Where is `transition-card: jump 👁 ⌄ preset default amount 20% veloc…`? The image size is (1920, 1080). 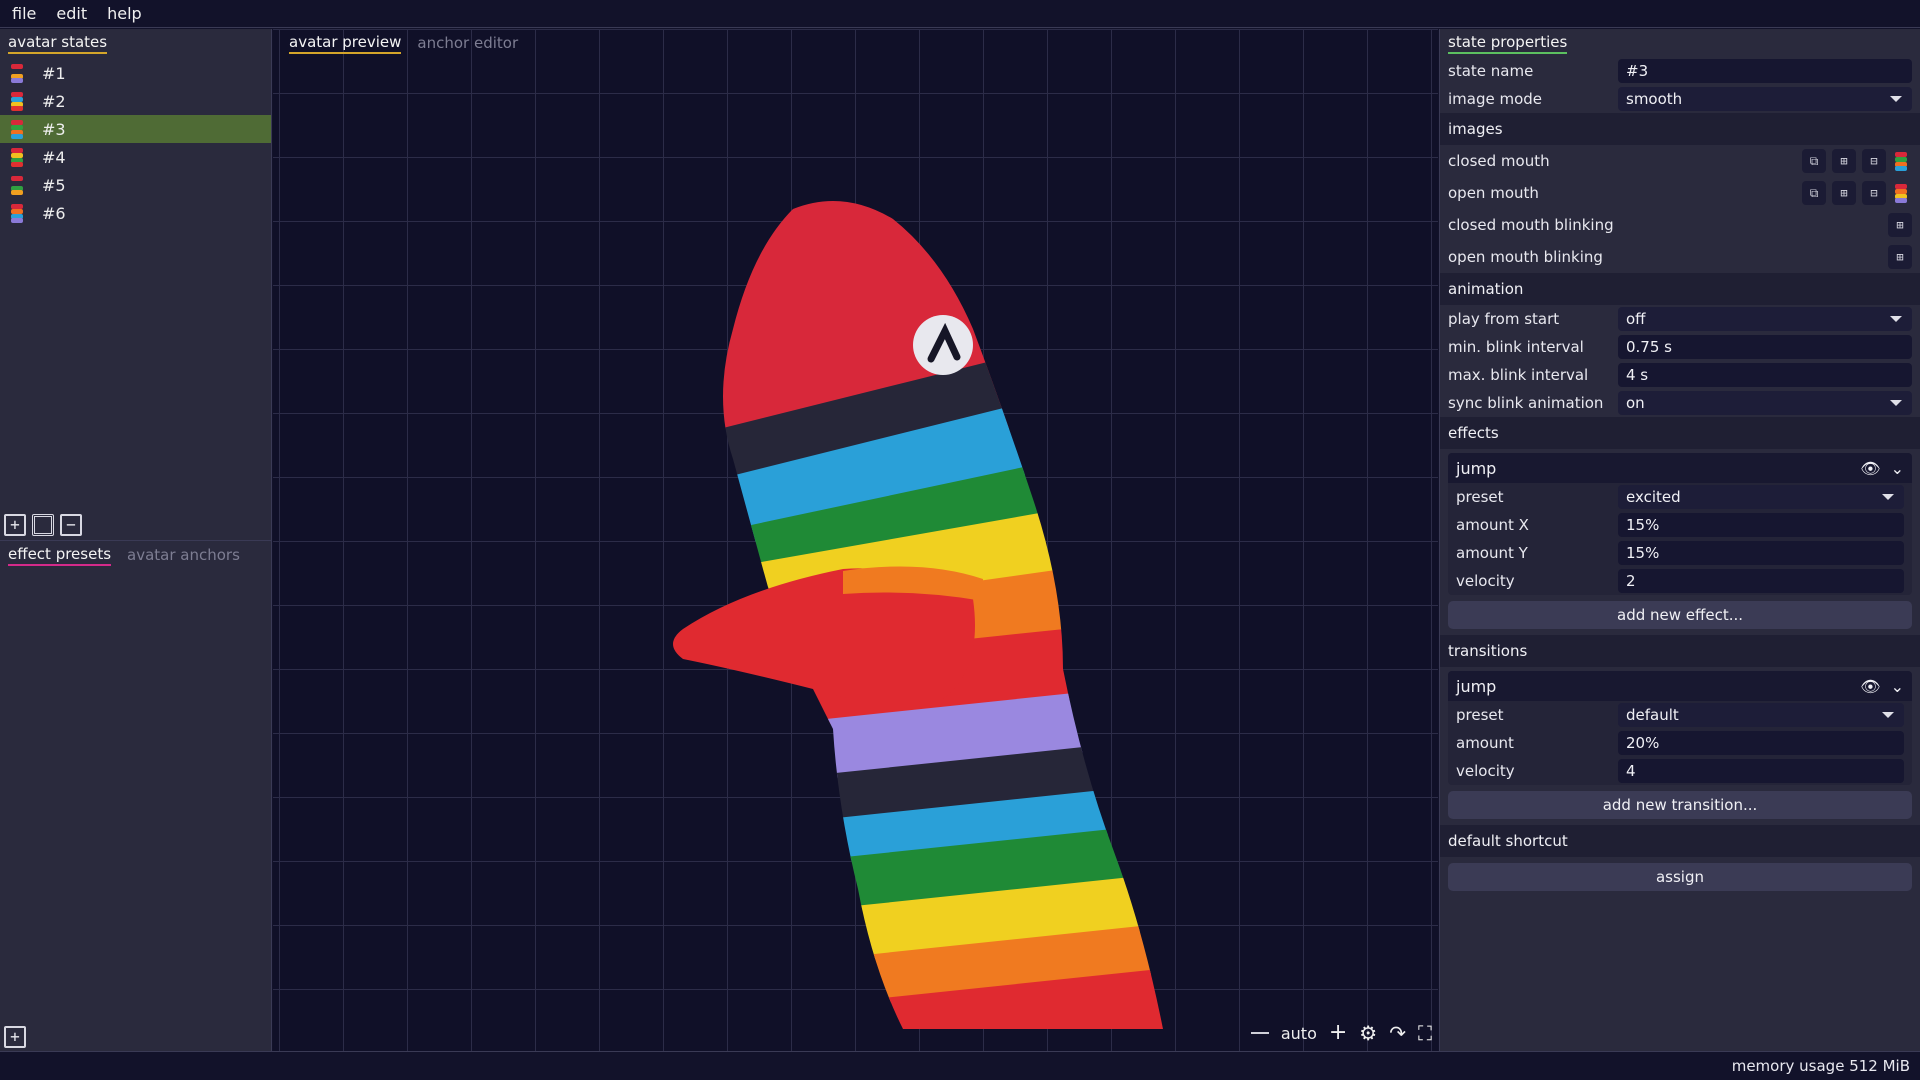
transition-card: jump 👁 ⌄ preset default amount 20% veloc… is located at coordinates (1680, 728).